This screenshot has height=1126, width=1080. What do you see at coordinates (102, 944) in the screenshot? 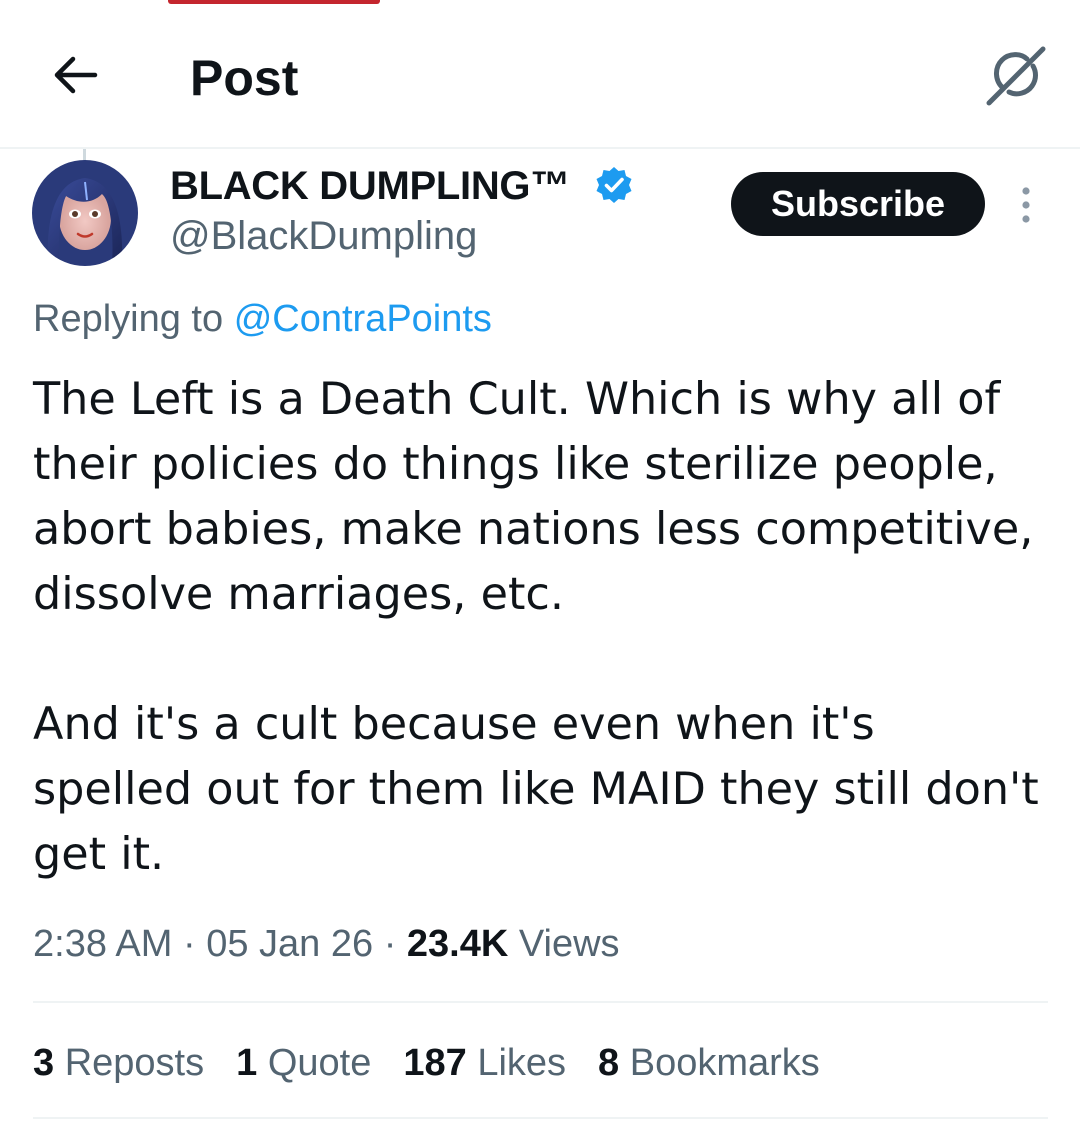
I see `tweet-time: 2:38 AM` at bounding box center [102, 944].